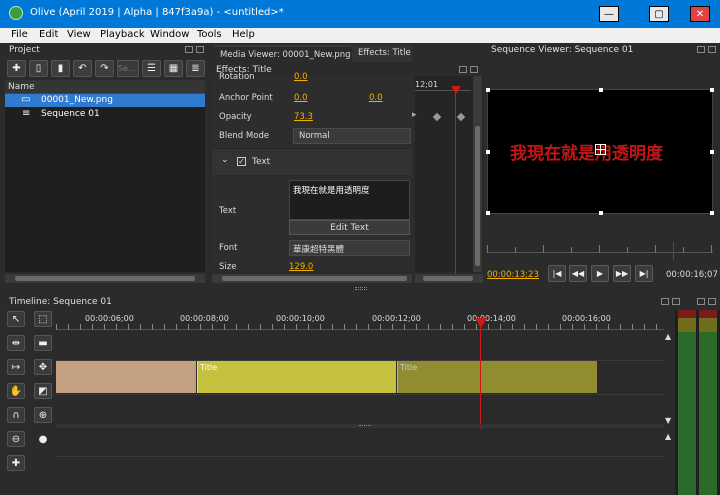 This screenshot has height=495, width=720. Describe the element at coordinates (700, 14) in the screenshot. I see `close-button: ✕` at that location.